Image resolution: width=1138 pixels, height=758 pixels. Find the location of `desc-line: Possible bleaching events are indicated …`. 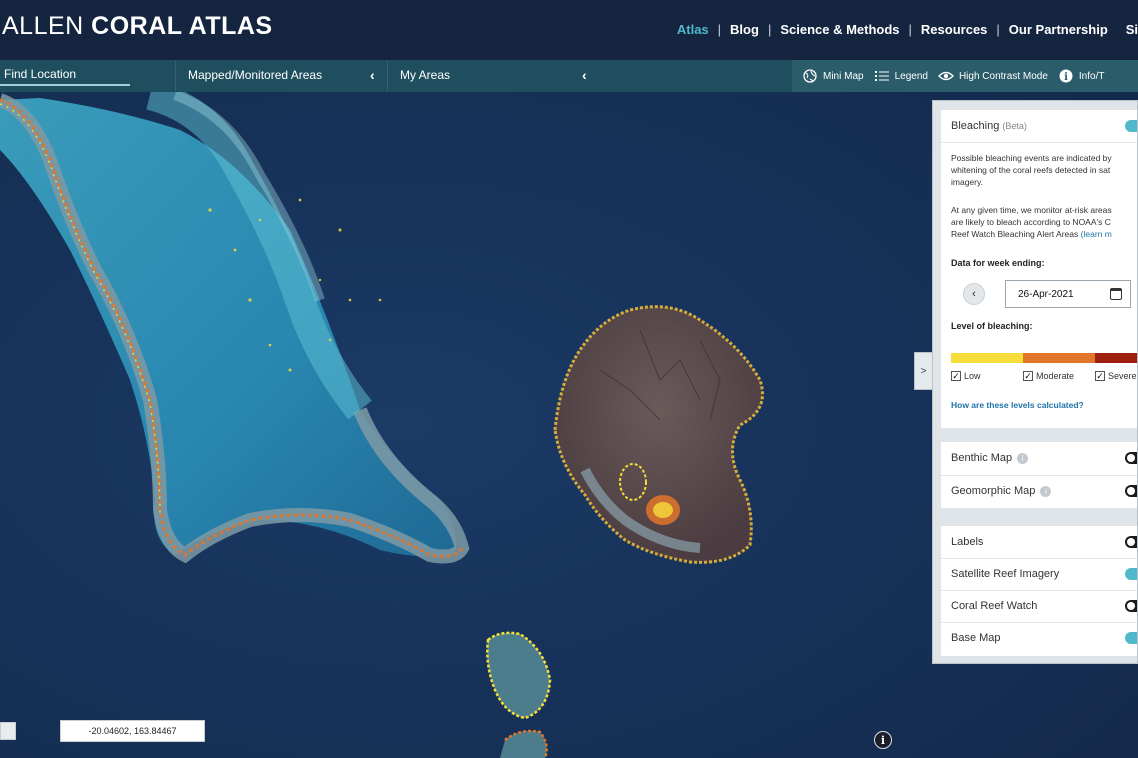

desc-line: Possible bleaching events are indicated … is located at coordinates (1031, 158).